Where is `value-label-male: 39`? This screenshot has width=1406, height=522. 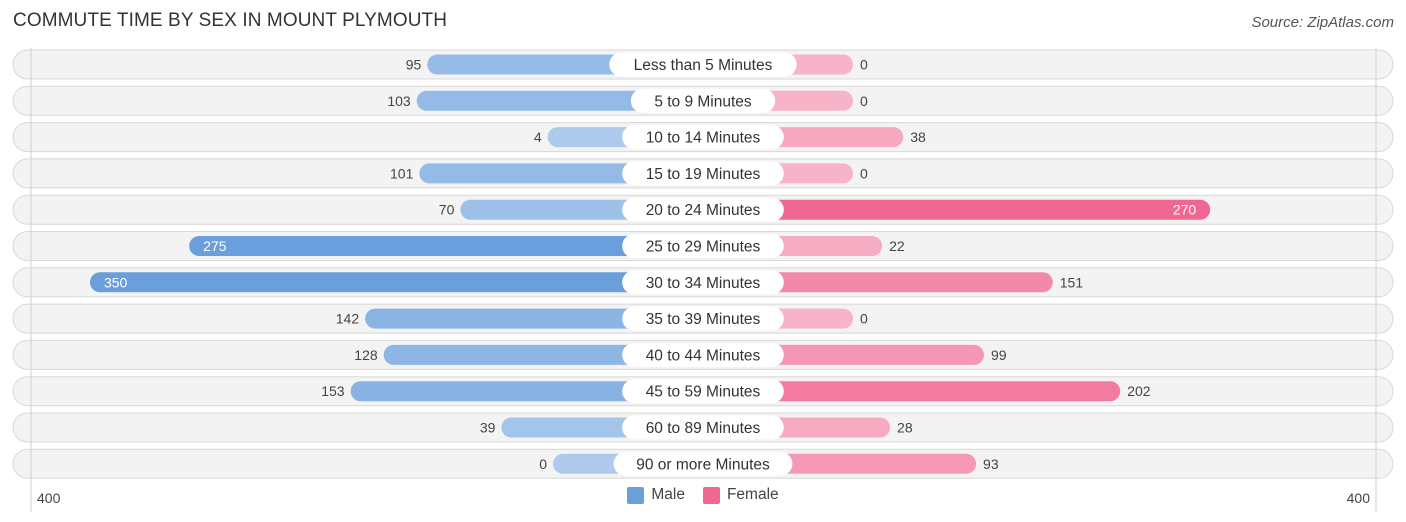 value-label-male: 39 is located at coordinates (488, 428).